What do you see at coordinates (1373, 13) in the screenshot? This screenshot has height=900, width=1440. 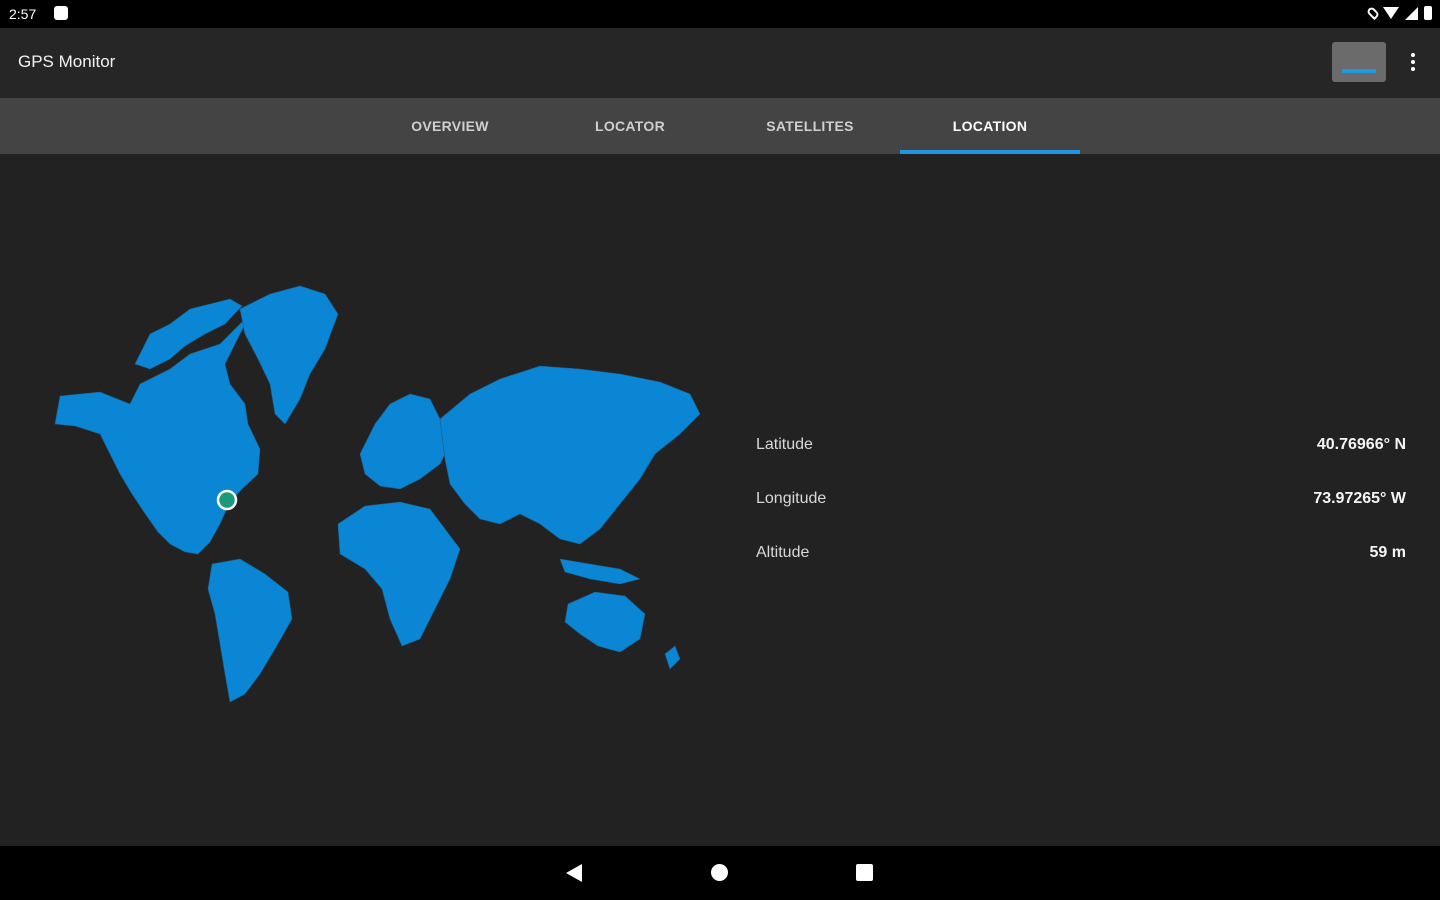 I see `location-icon` at bounding box center [1373, 13].